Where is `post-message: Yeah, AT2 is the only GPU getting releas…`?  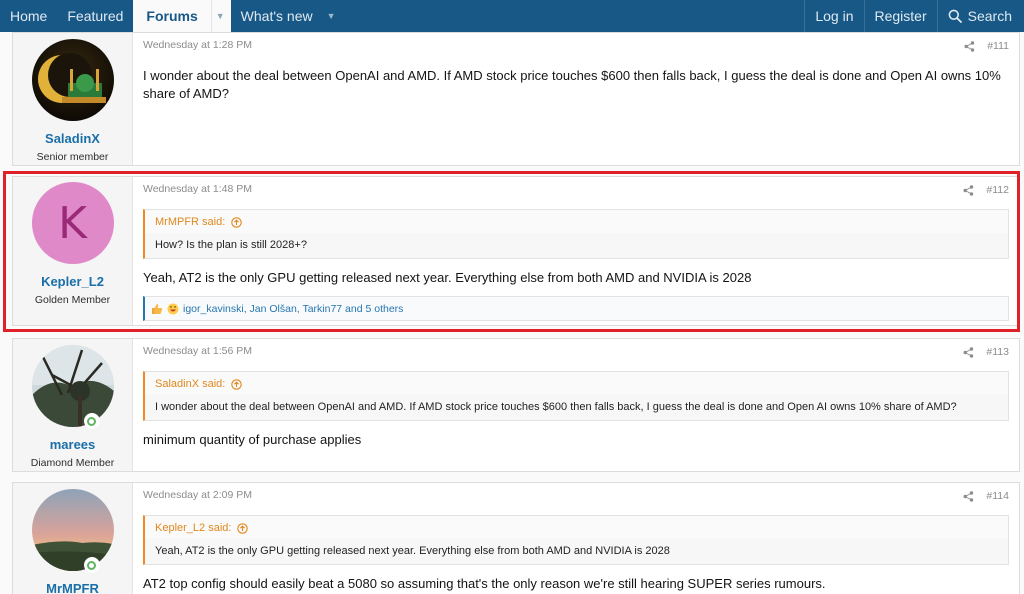
post-message: Yeah, AT2 is the only GPU getting releas… is located at coordinates (447, 277).